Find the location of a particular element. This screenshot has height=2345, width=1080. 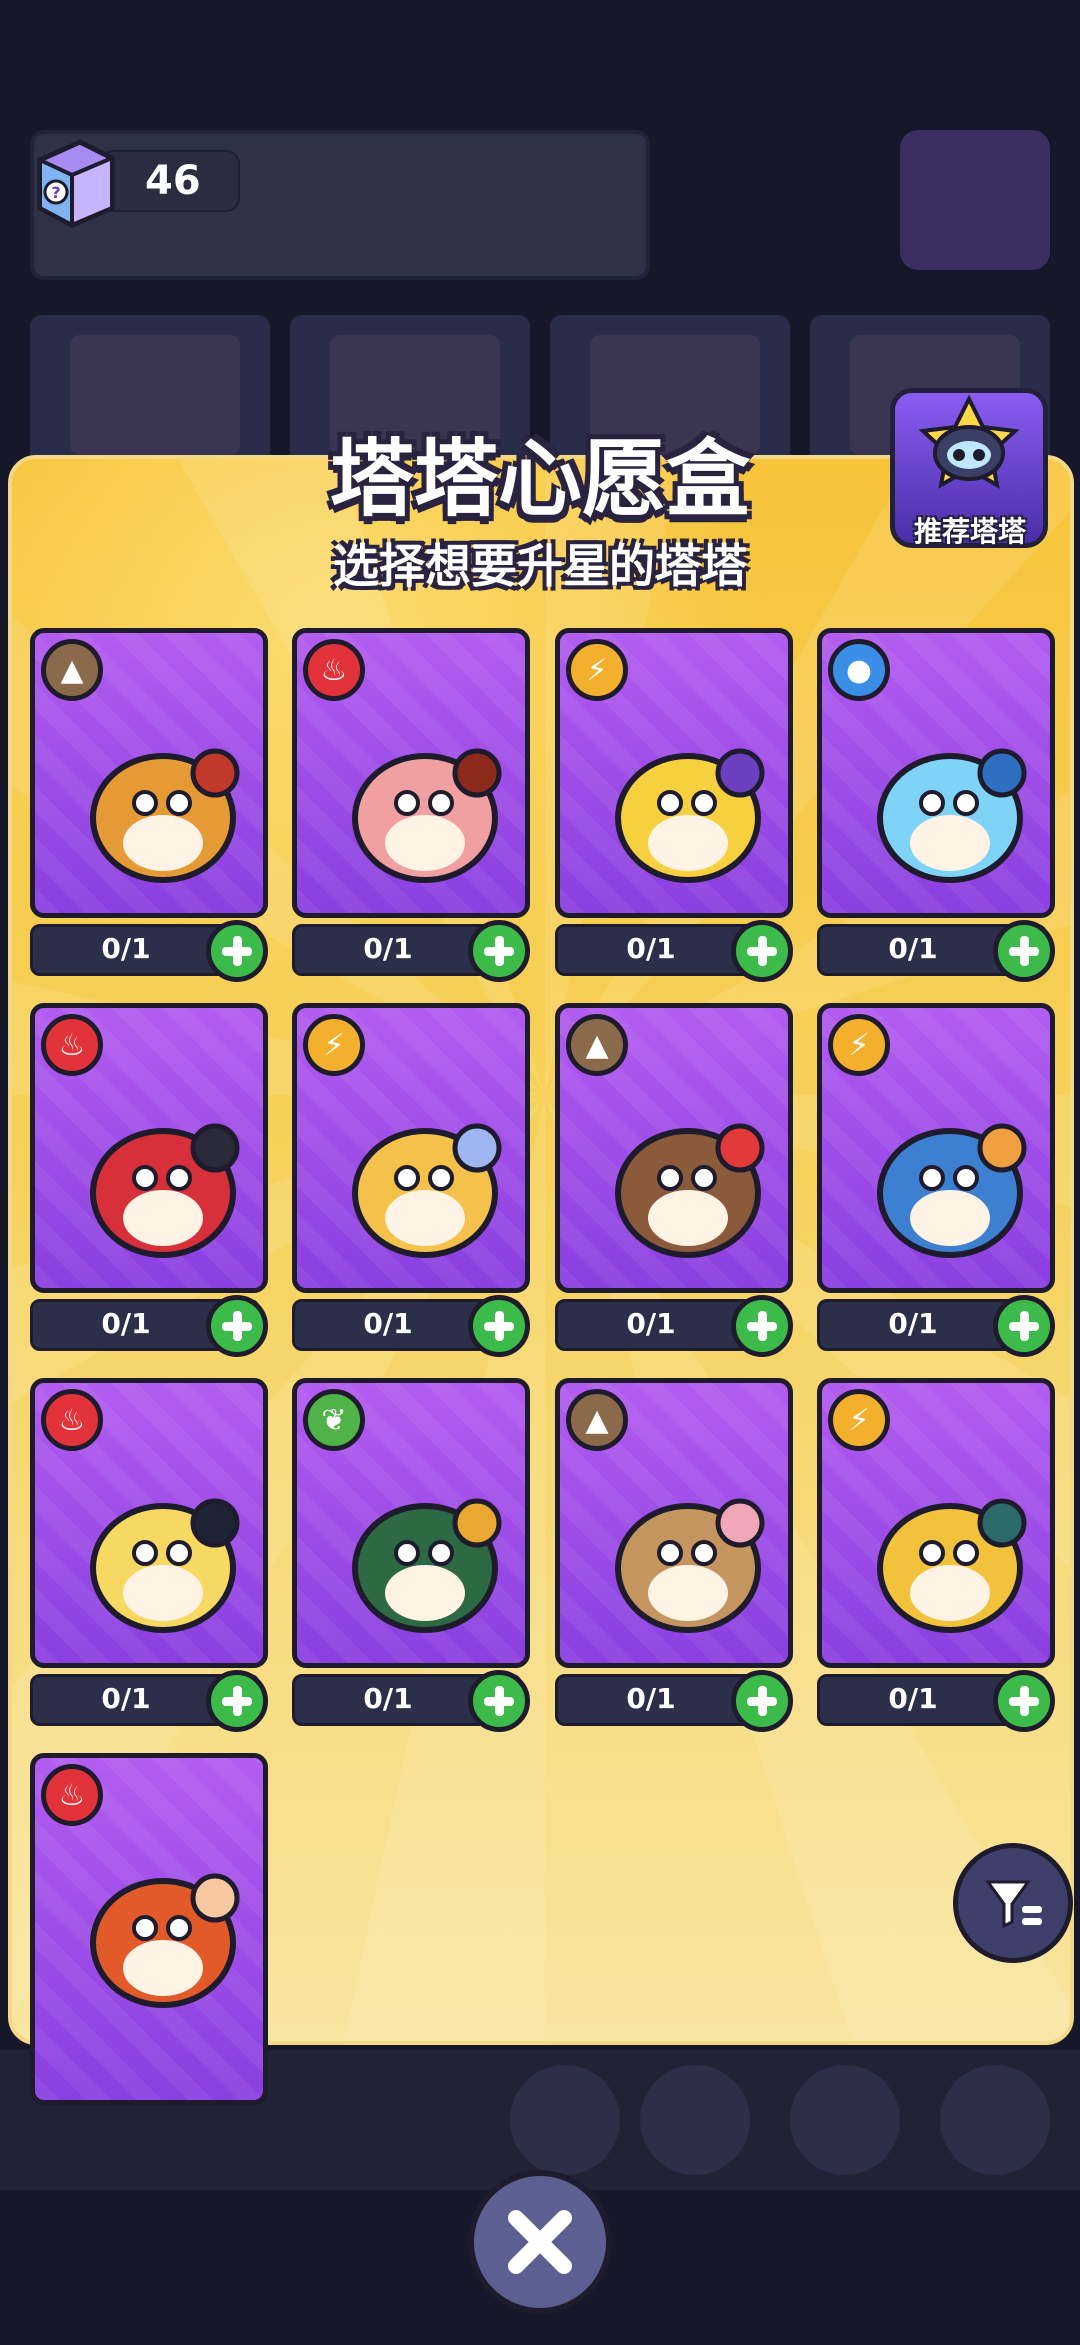

creature-card: ❦ is located at coordinates (411, 1523).